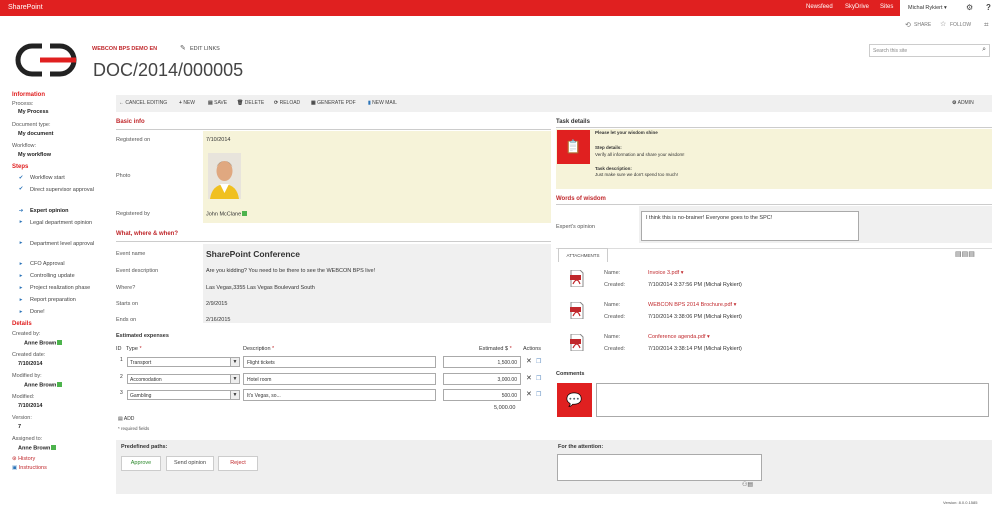 The width and height of the screenshot is (1001, 515). Describe the element at coordinates (20, 427) in the screenshot. I see `version-value: 7` at that location.